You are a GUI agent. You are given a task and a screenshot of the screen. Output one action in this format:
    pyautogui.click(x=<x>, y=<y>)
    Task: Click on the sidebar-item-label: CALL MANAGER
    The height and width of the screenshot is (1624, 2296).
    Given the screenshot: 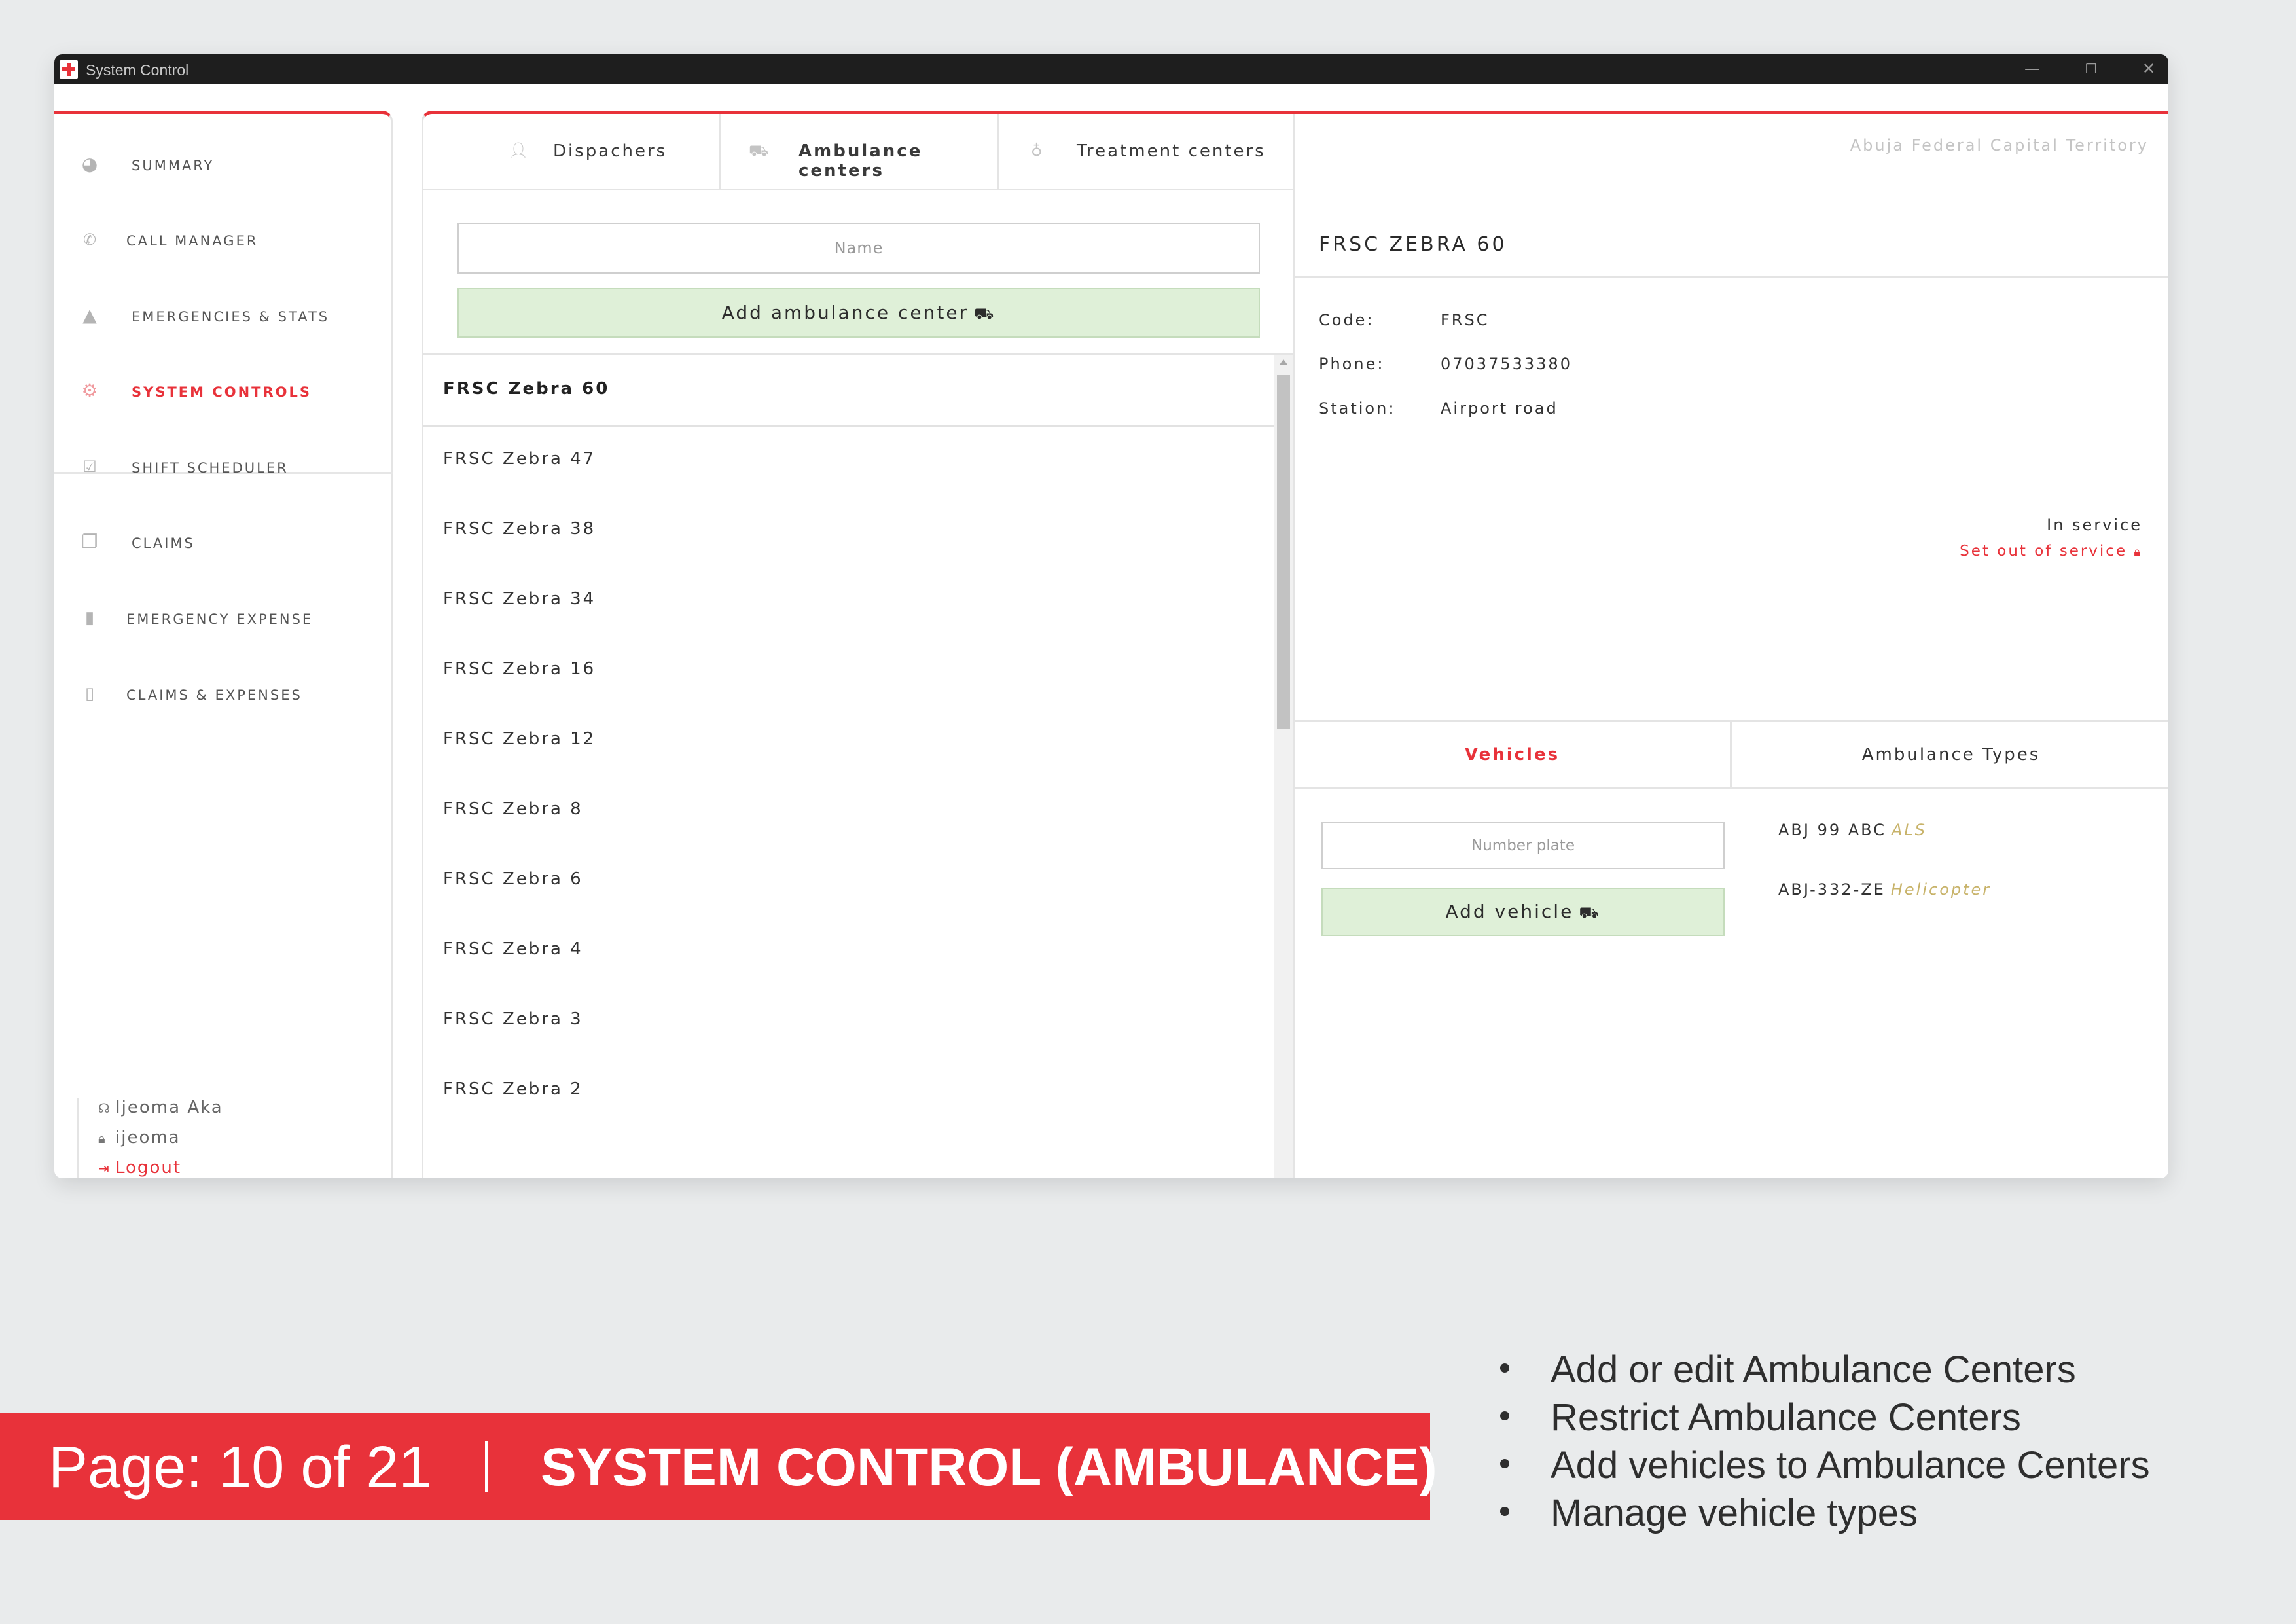 What is the action you would take?
    pyautogui.click(x=192, y=241)
    